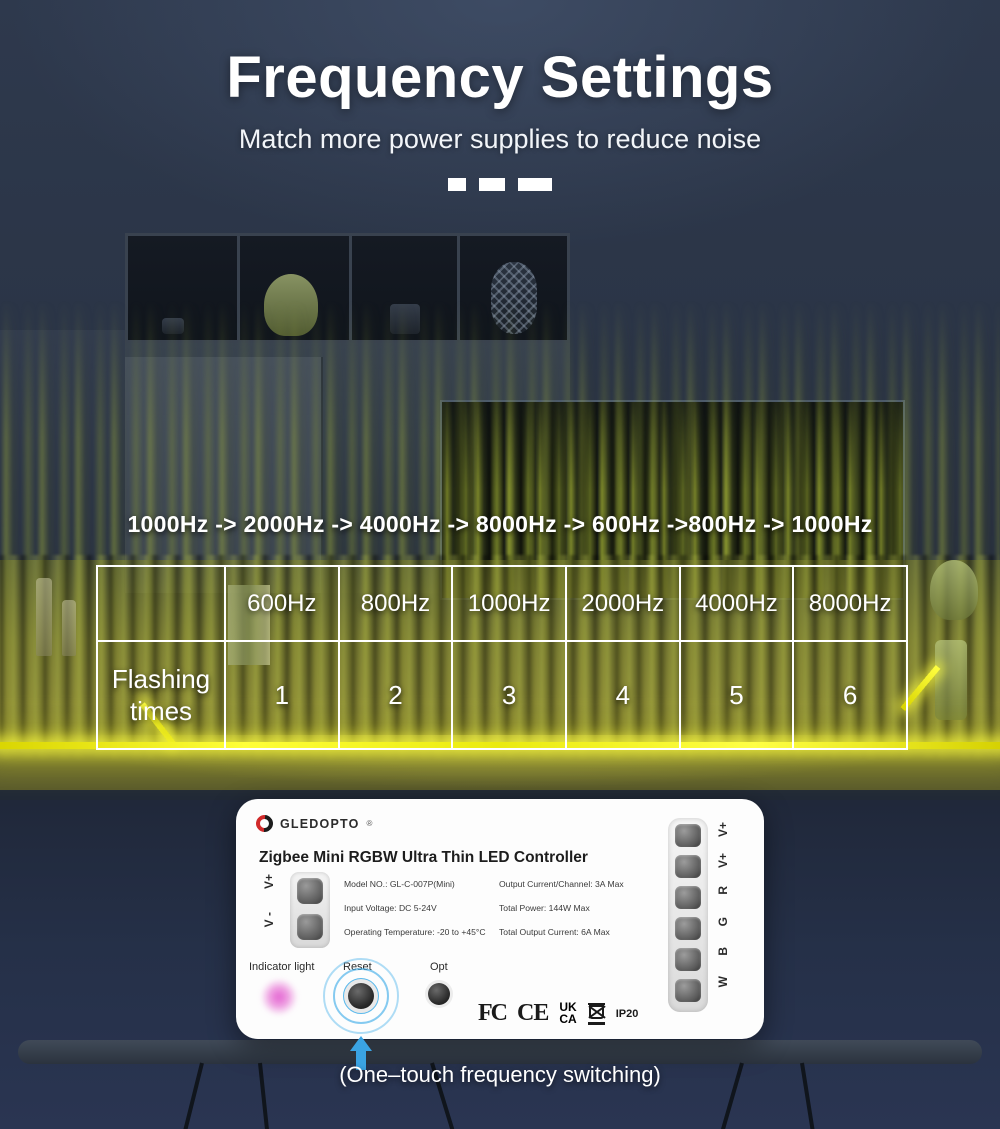 Image resolution: width=1000 pixels, height=1129 pixels. Describe the element at coordinates (723, 982) in the screenshot. I see `output-label-w: W` at that location.